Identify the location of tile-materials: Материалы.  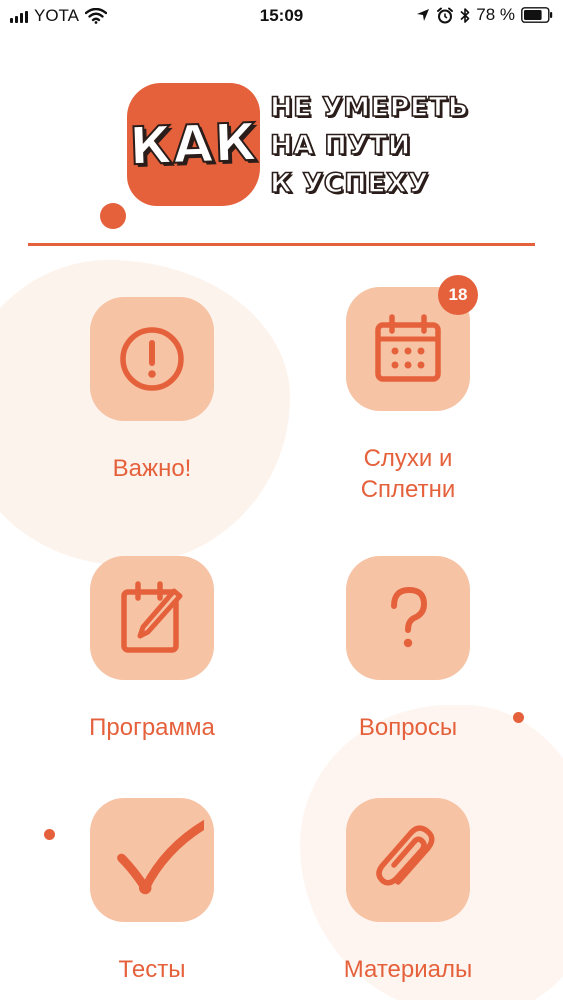
(408, 891).